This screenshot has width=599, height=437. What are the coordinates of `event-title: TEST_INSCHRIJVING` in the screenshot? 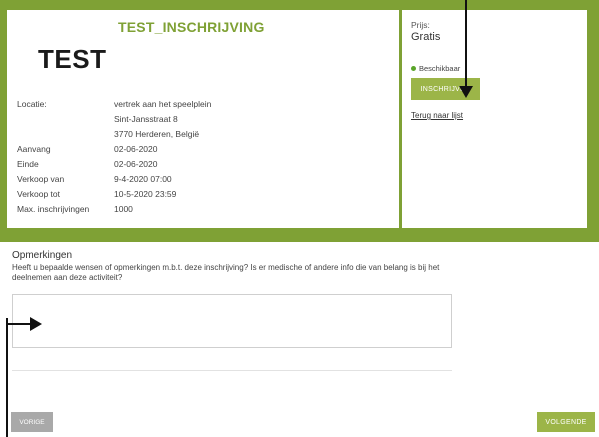 It's located at (191, 27).